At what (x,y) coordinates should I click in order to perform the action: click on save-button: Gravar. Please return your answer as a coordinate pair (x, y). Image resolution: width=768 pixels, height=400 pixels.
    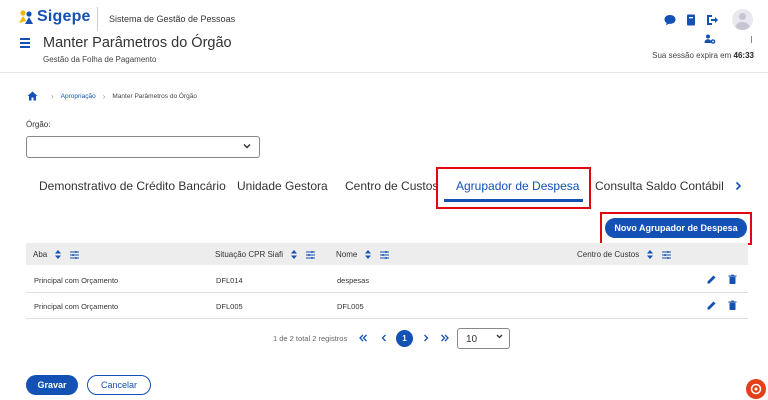
    Looking at the image, I should click on (52, 385).